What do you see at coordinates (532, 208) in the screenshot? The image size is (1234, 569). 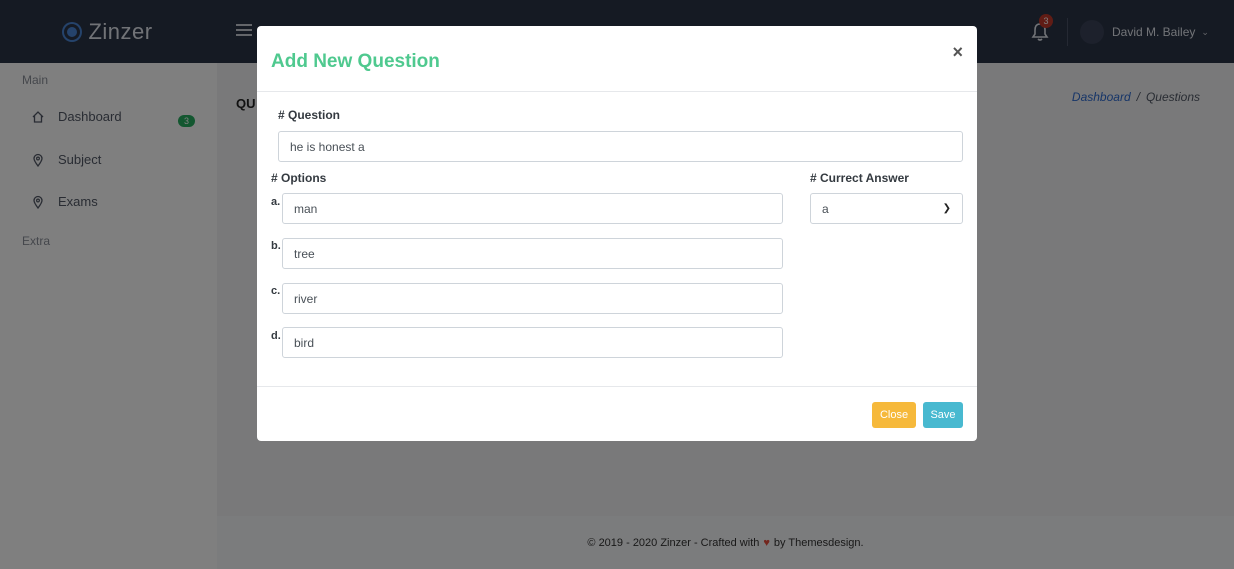 I see `option-a-input: man` at bounding box center [532, 208].